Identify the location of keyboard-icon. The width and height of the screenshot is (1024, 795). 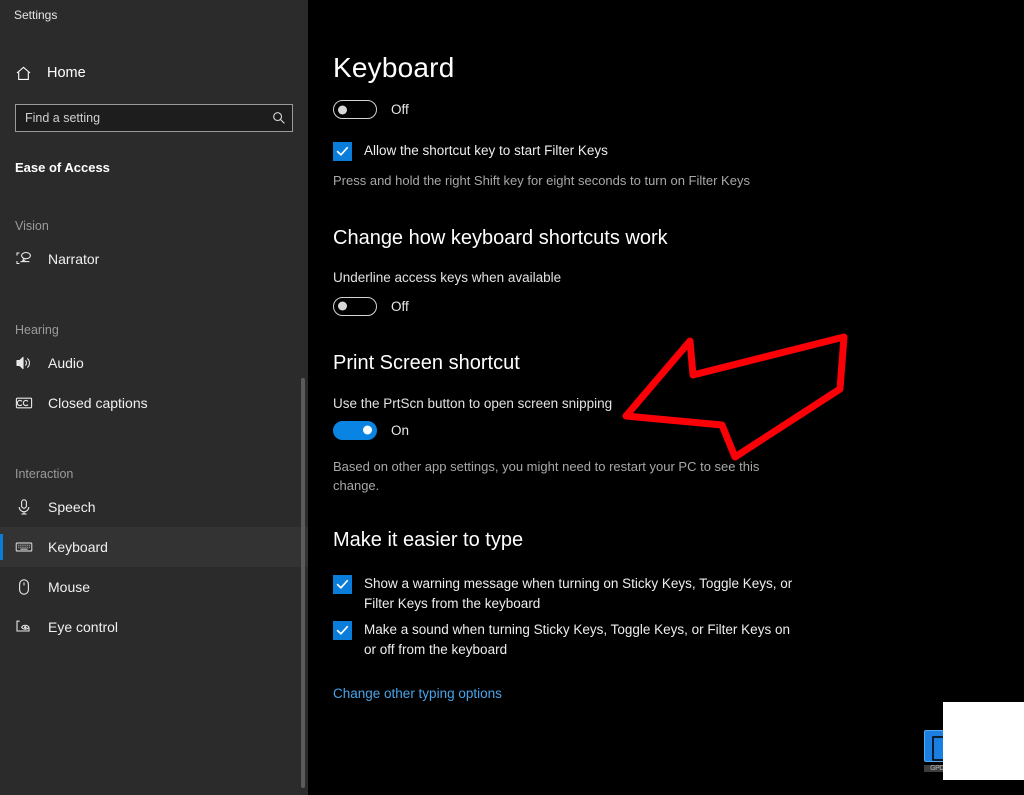
(29, 547).